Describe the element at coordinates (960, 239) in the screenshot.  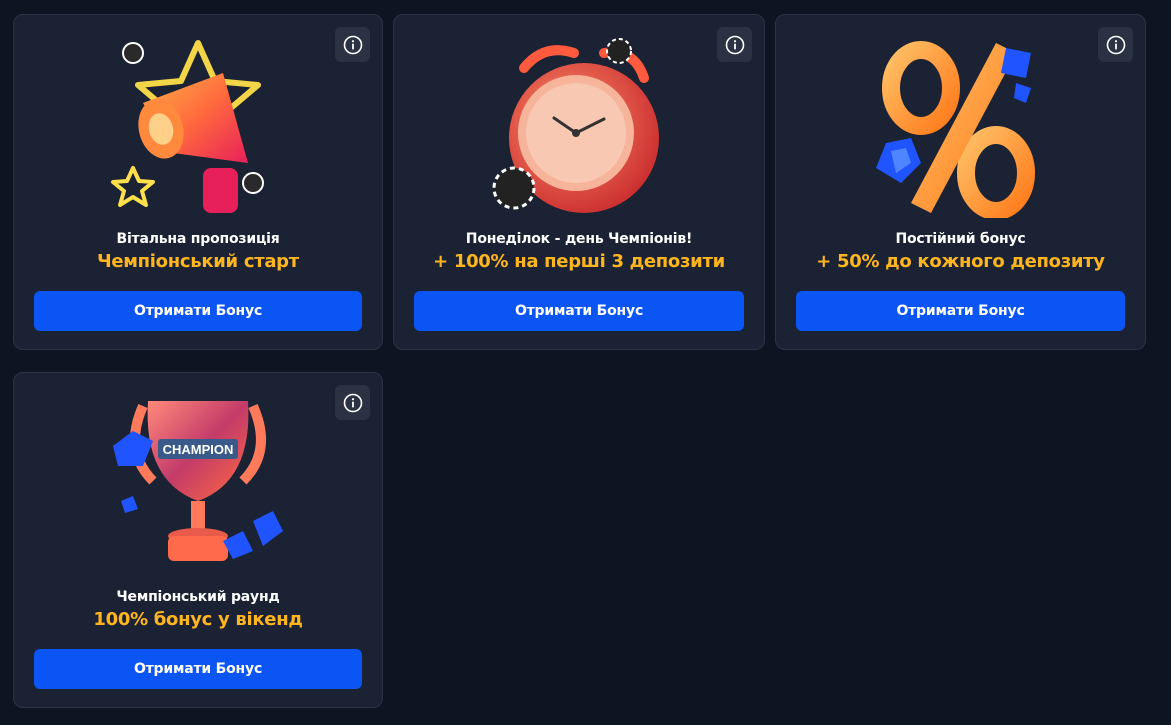
I see `card-subtitle: Постійний бонус` at that location.